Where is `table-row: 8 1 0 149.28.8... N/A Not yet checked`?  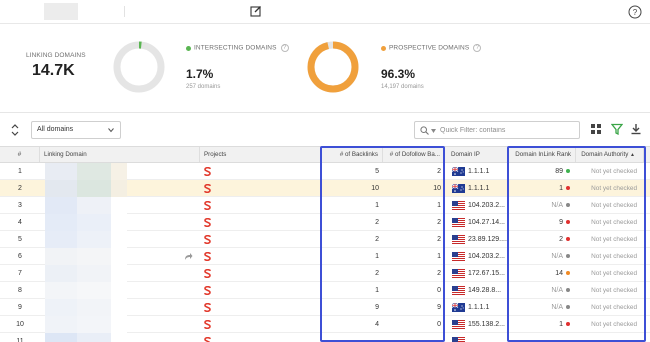
table-row: 8 1 0 149.28.8... N/A Not yet checked is located at coordinates (325, 290).